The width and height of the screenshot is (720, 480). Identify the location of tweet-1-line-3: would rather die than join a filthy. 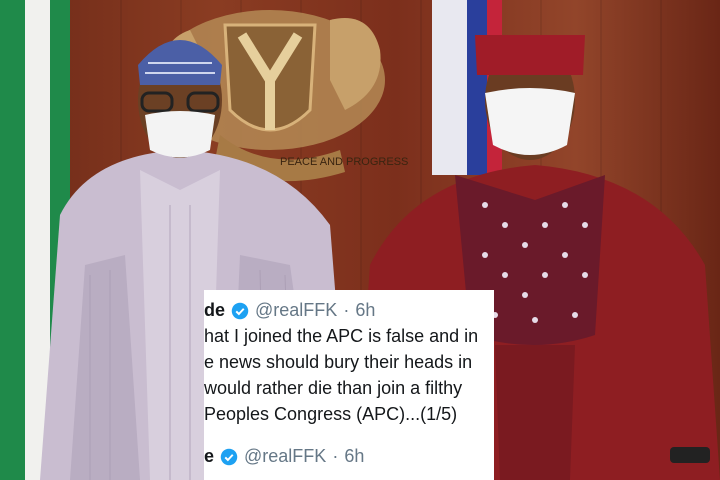
(333, 388).